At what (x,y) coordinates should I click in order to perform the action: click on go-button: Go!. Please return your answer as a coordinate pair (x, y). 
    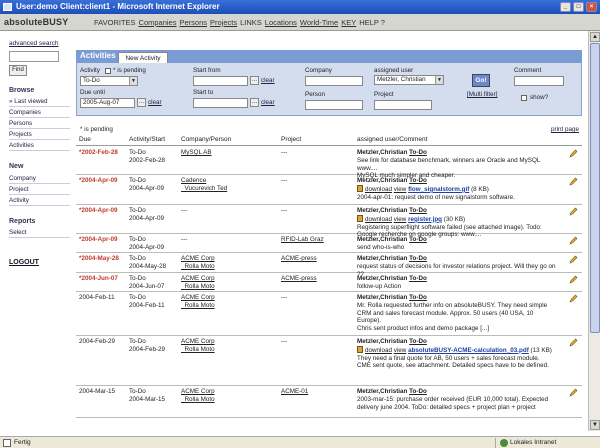
    Looking at the image, I should click on (481, 80).